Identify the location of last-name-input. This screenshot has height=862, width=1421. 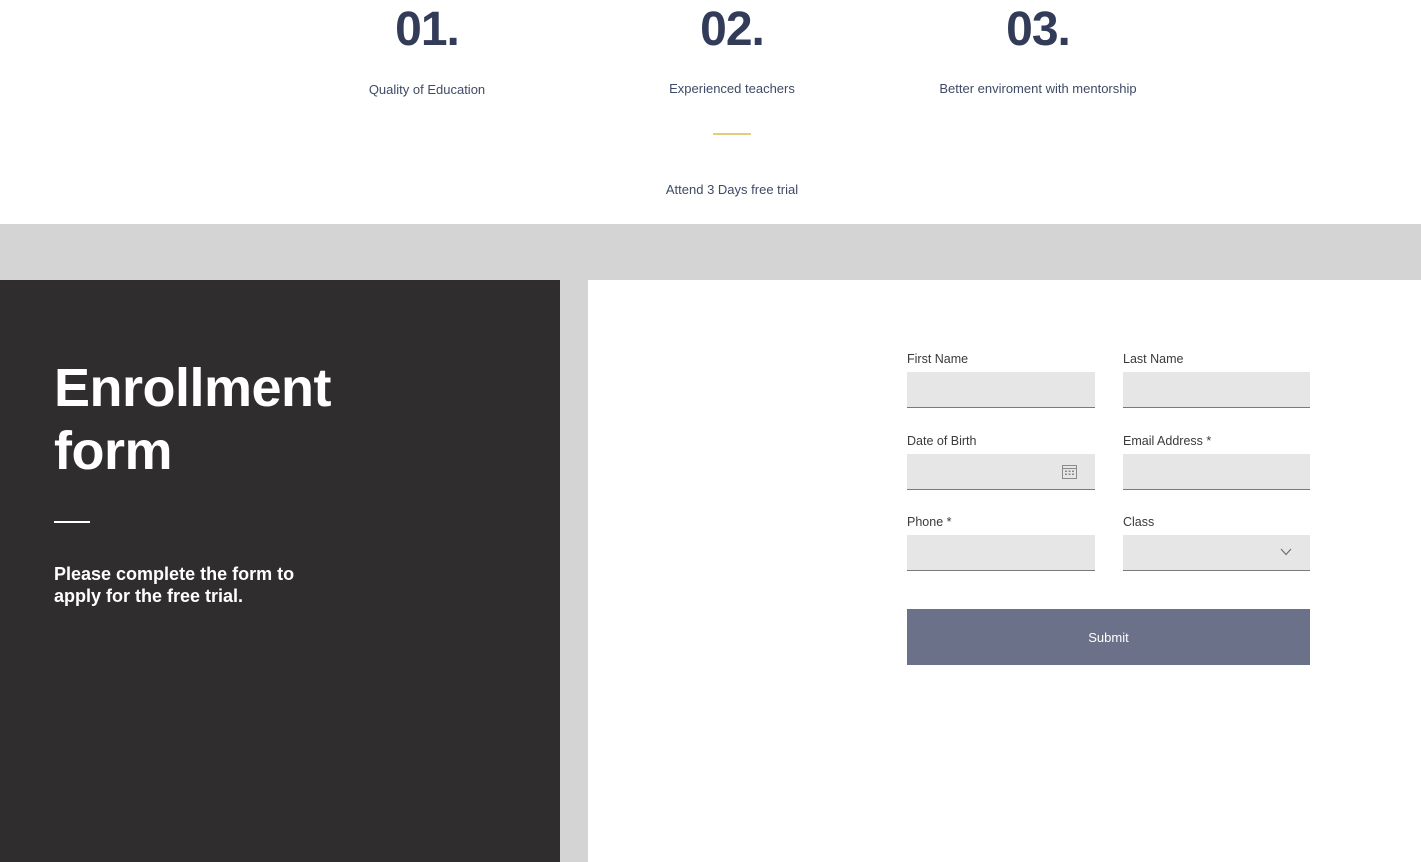
(1216, 389).